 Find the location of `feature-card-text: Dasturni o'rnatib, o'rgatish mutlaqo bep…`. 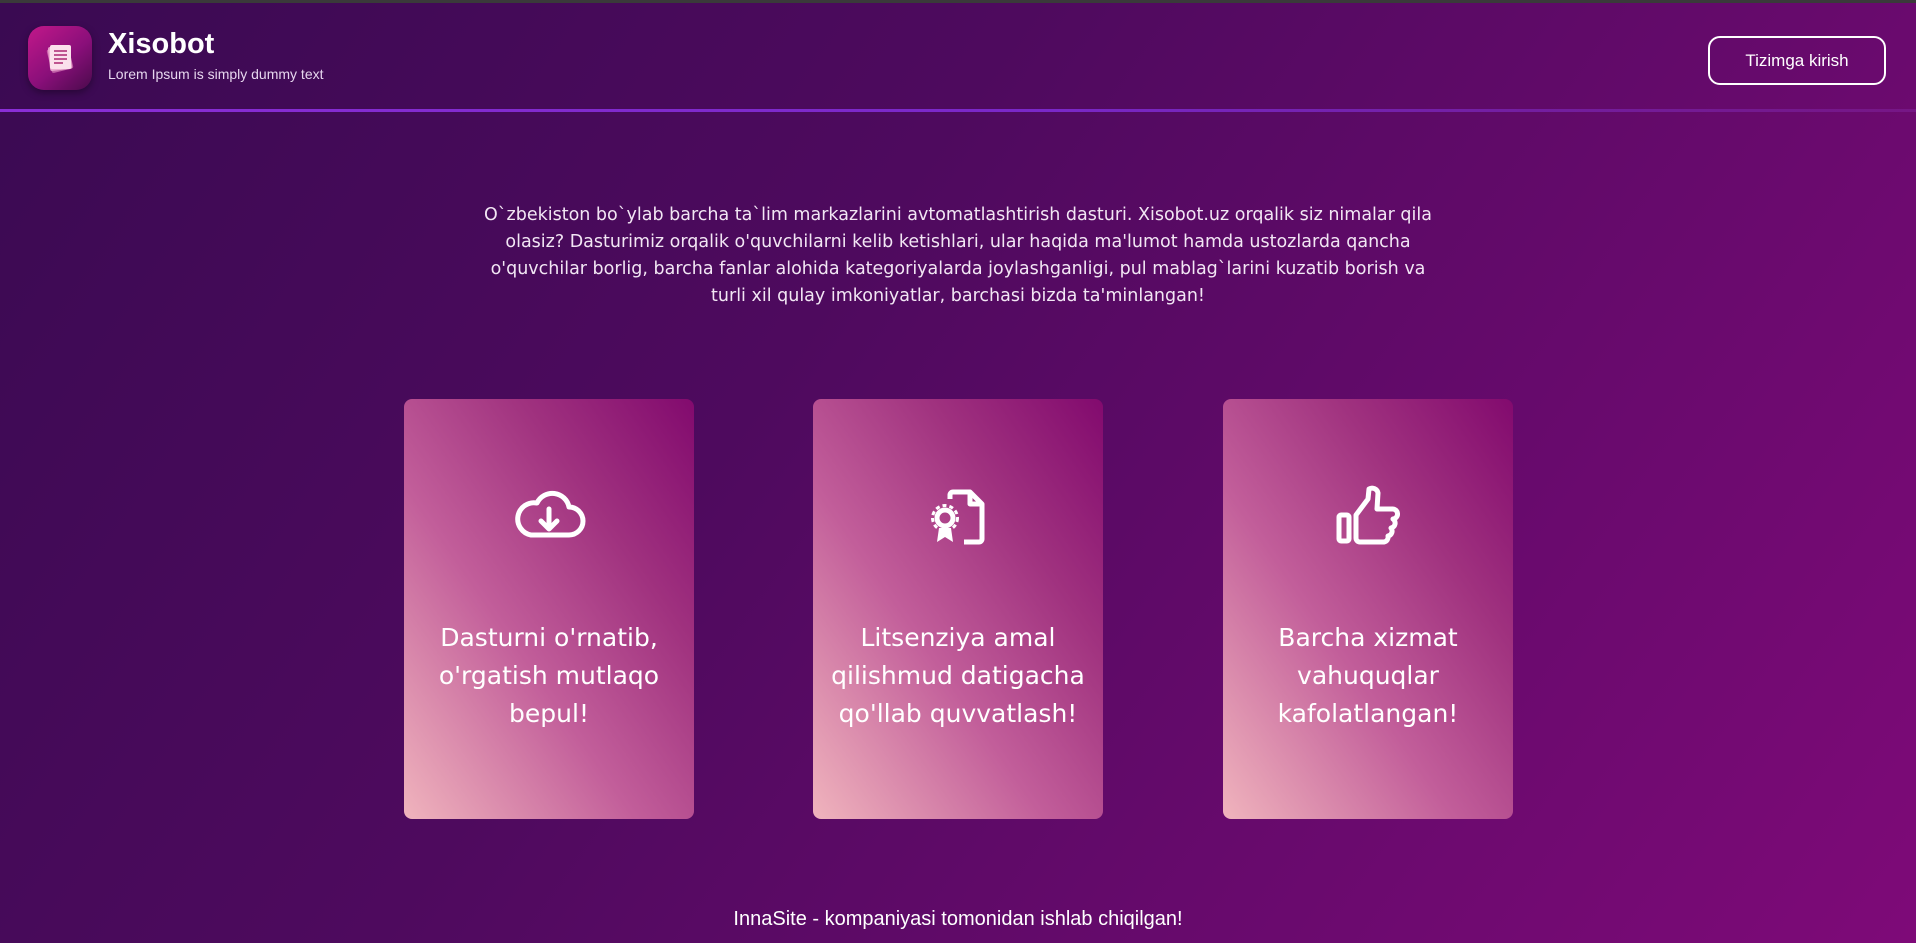

feature-card-text: Dasturni o'rnatib, o'rgatish mutlaqo bep… is located at coordinates (549, 675).